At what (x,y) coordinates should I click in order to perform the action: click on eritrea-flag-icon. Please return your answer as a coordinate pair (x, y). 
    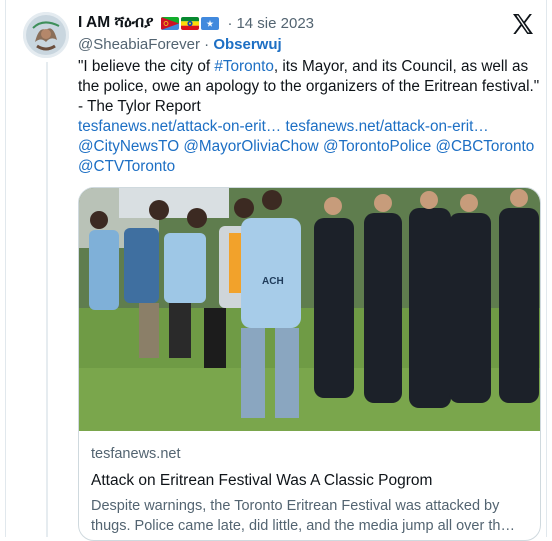
    Looking at the image, I should click on (170, 23).